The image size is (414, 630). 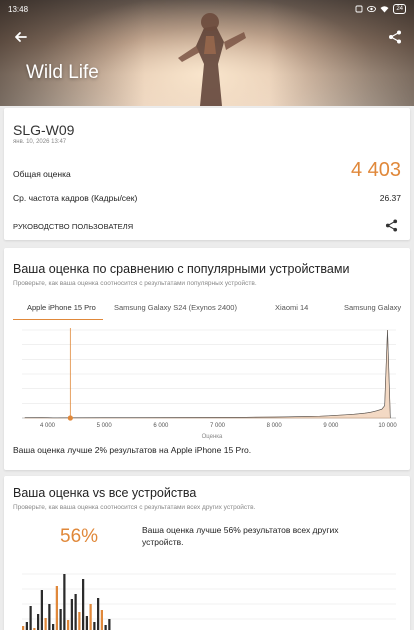 What do you see at coordinates (73, 226) in the screenshot?
I see `user-guide-link: РУКОВОДСТВО ПОЛЬЗОВАТЕЛЯ` at bounding box center [73, 226].